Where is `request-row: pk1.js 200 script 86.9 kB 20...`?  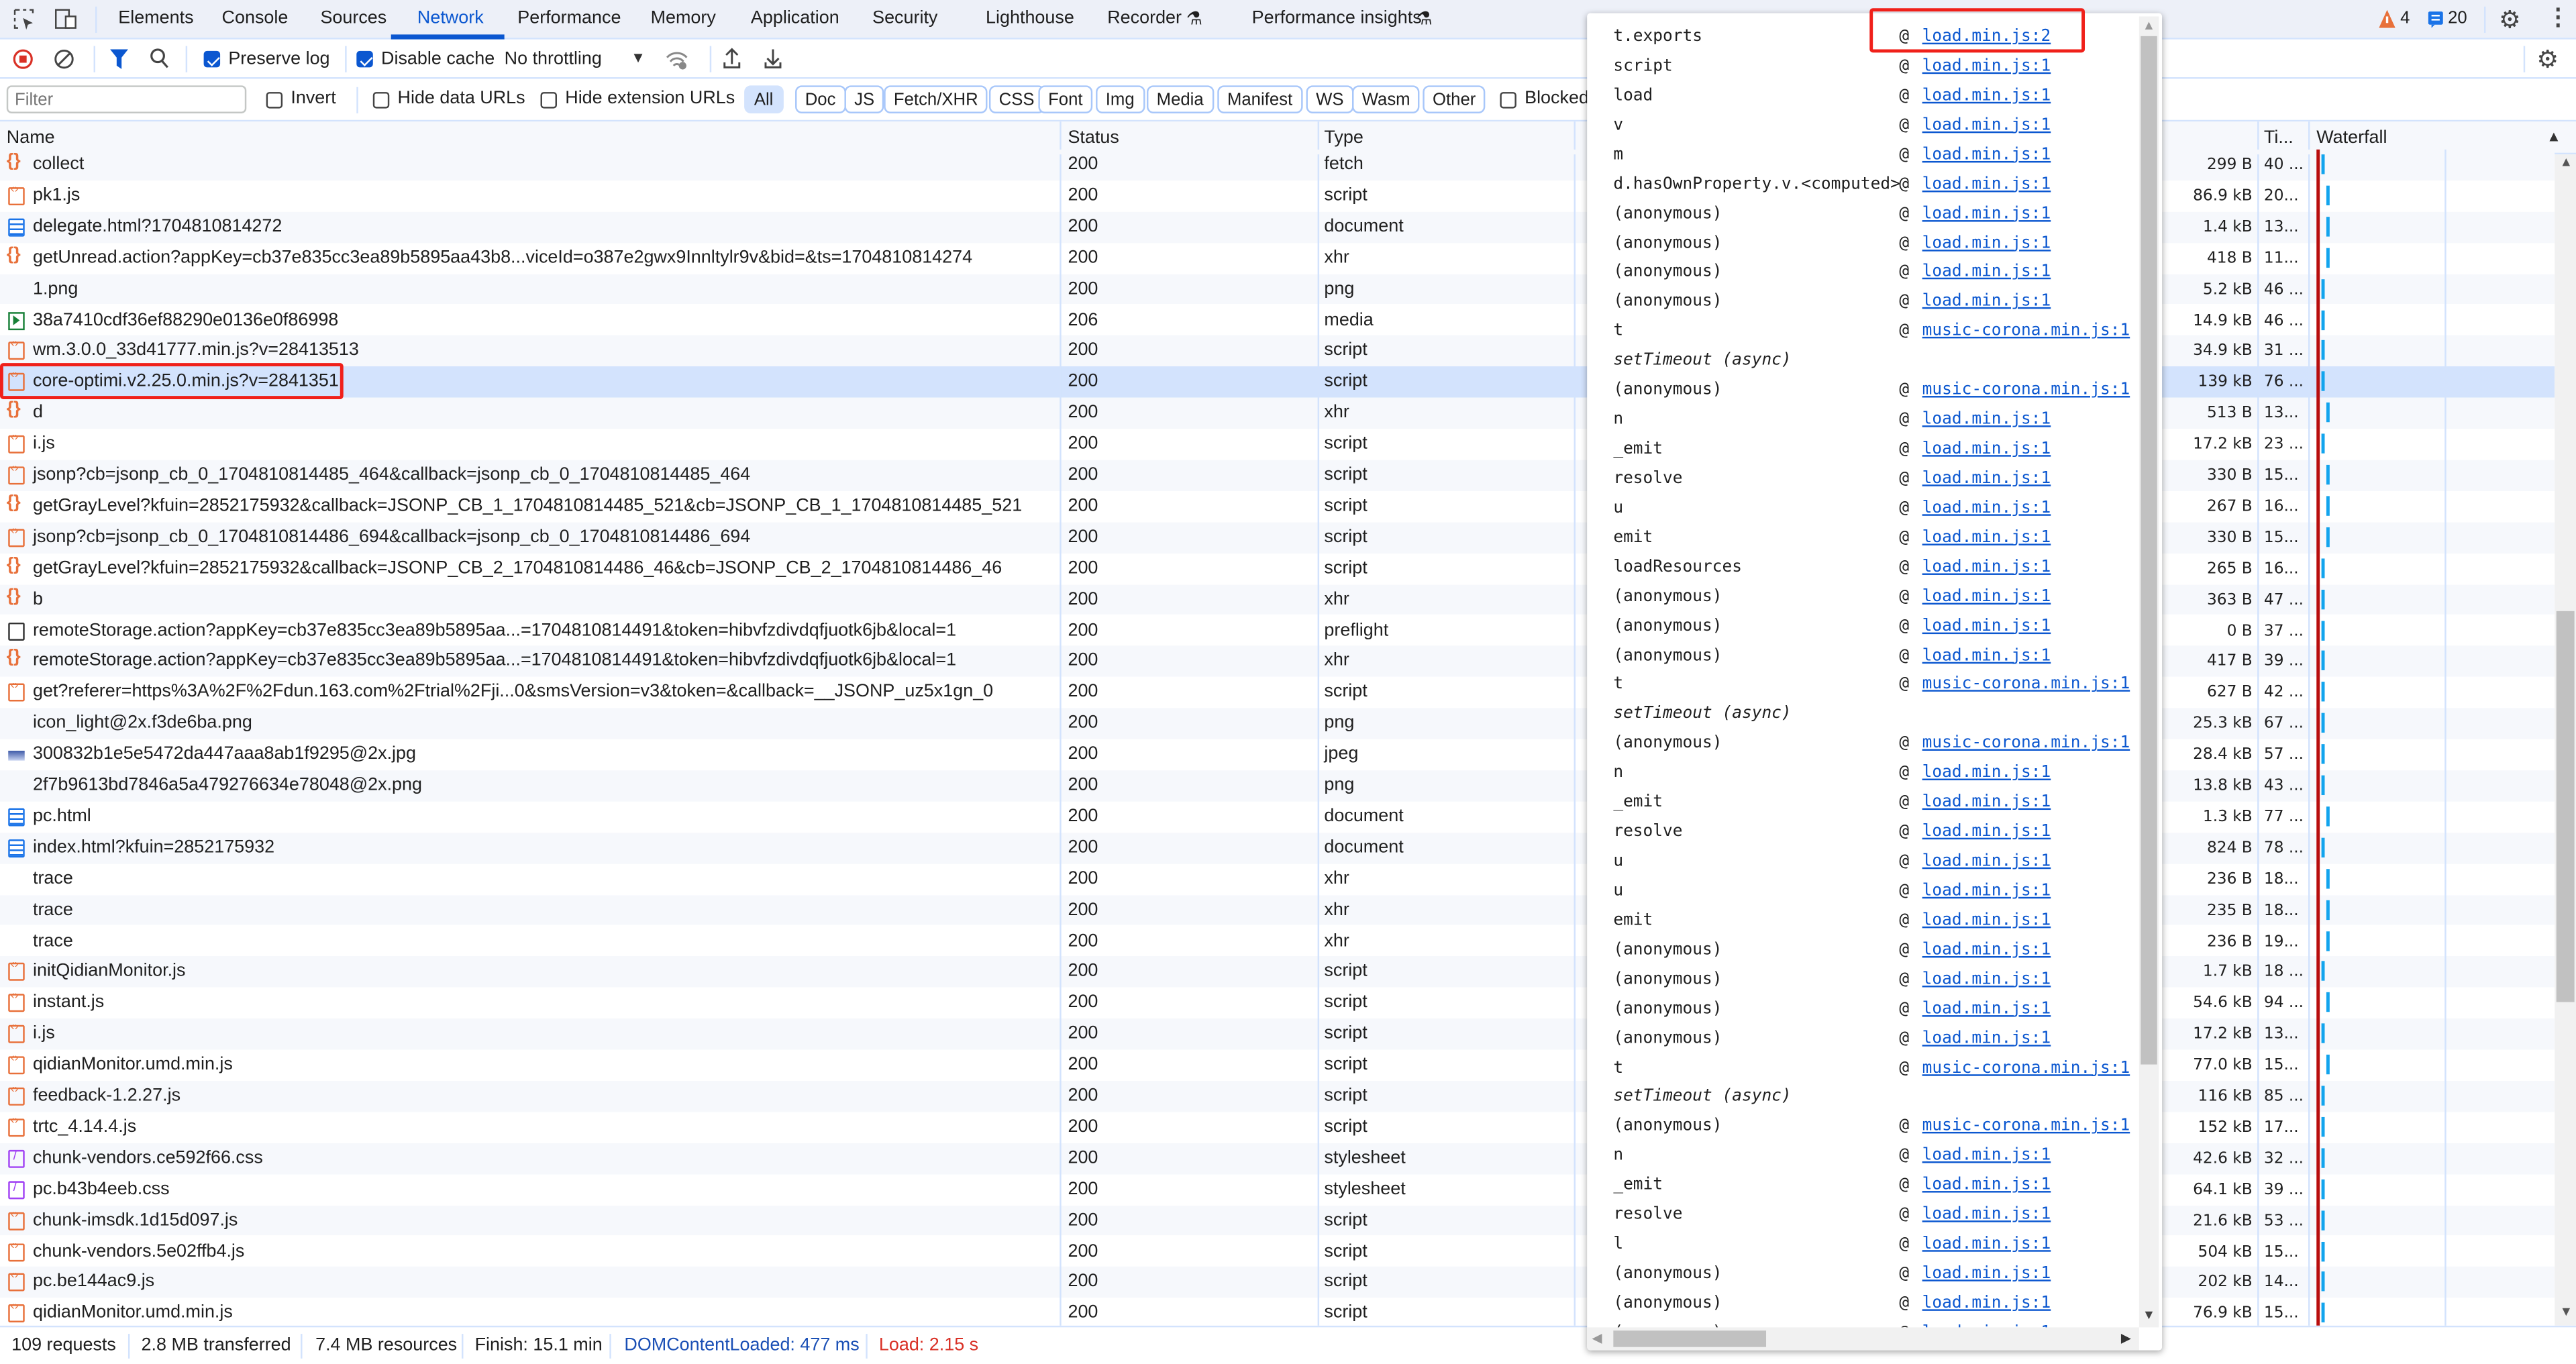 request-row: pk1.js 200 script 86.9 kB 20... is located at coordinates (1277, 196).